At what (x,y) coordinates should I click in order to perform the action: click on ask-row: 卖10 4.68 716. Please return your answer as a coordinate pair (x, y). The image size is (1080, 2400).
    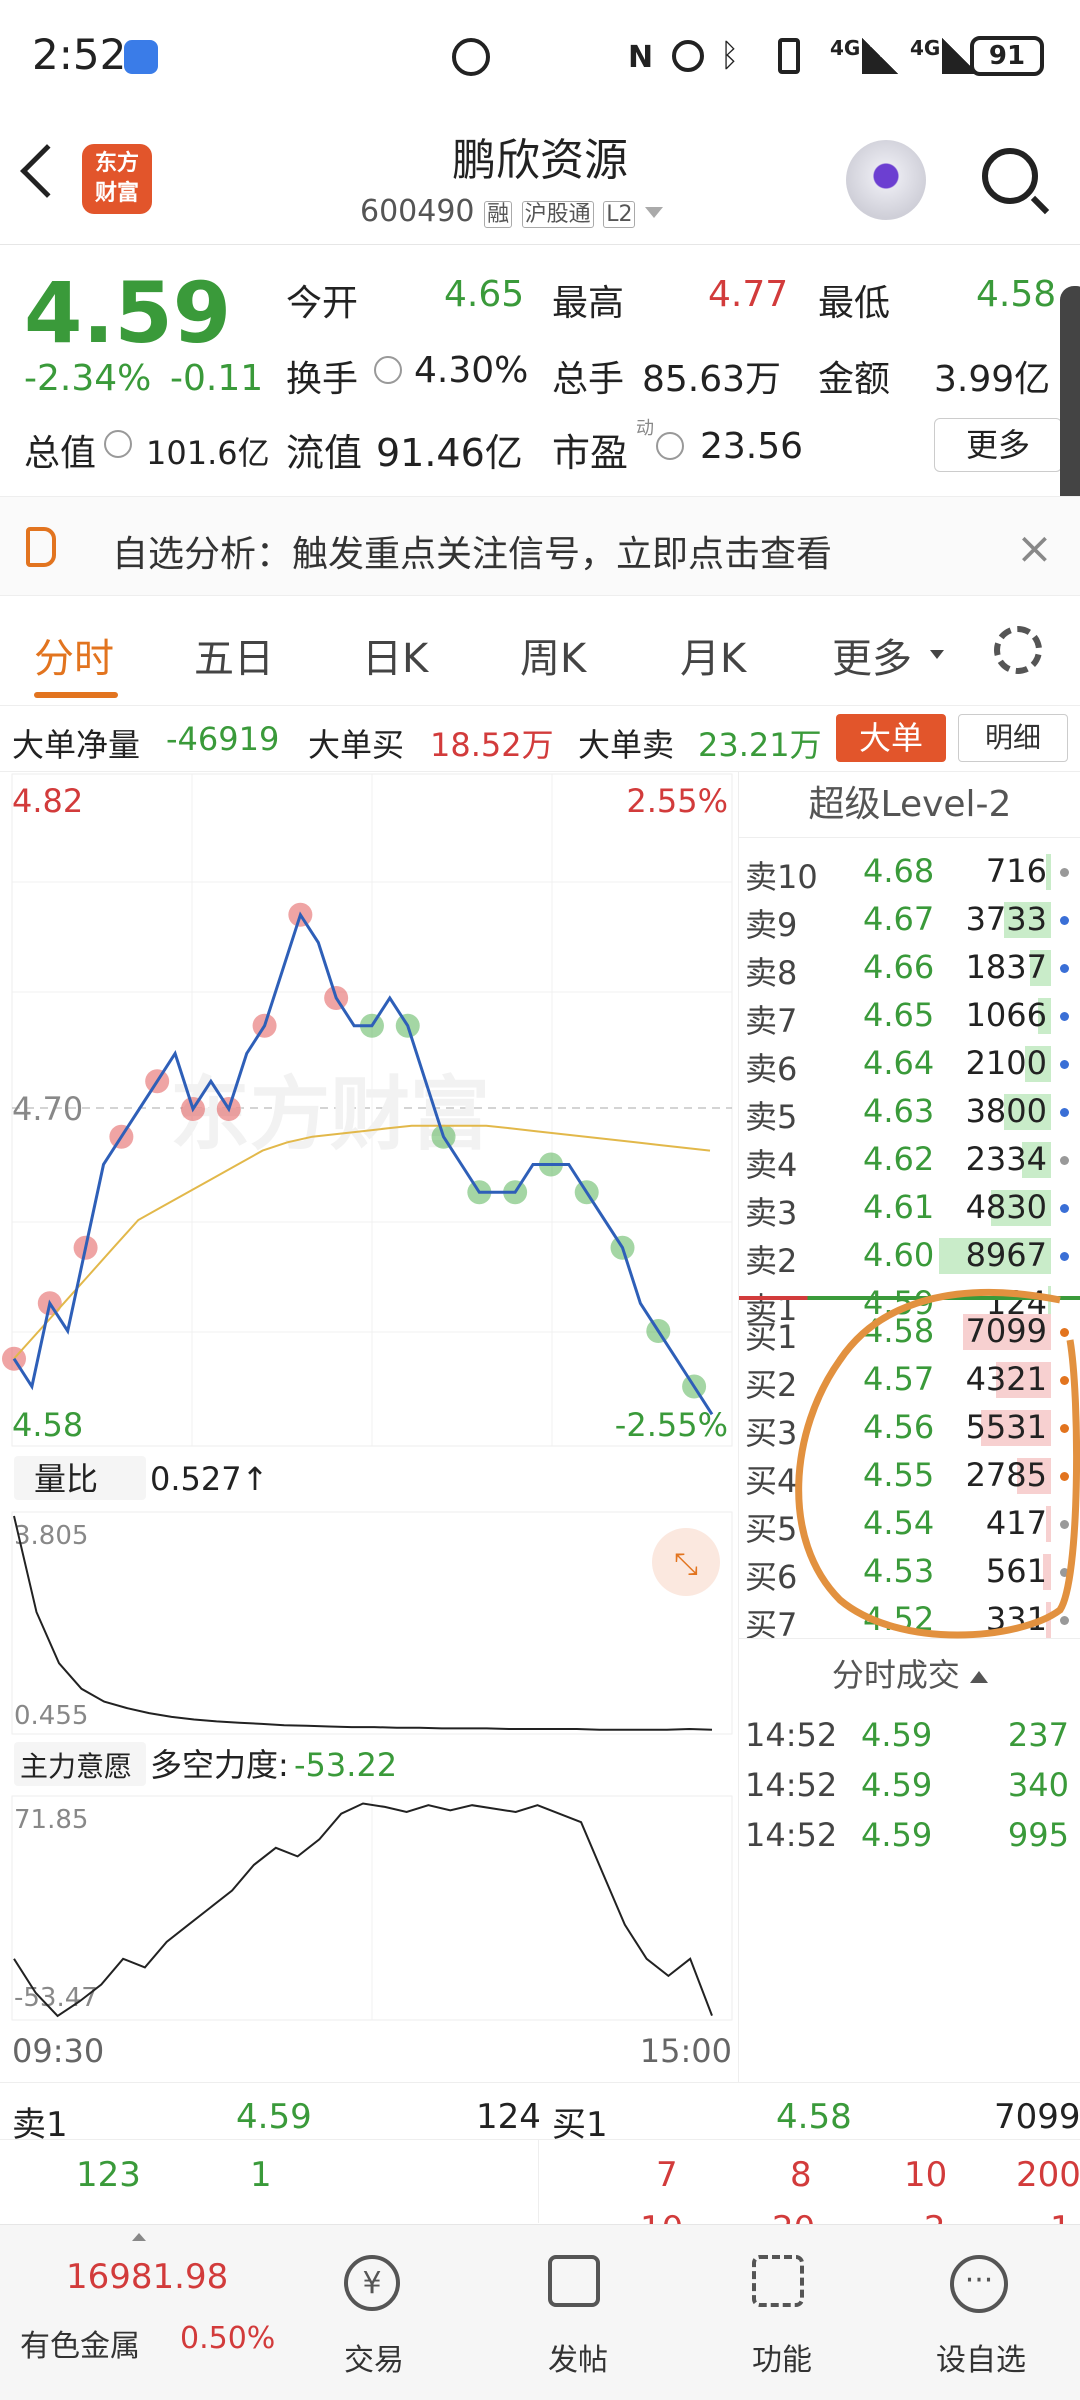
    Looking at the image, I should click on (909, 872).